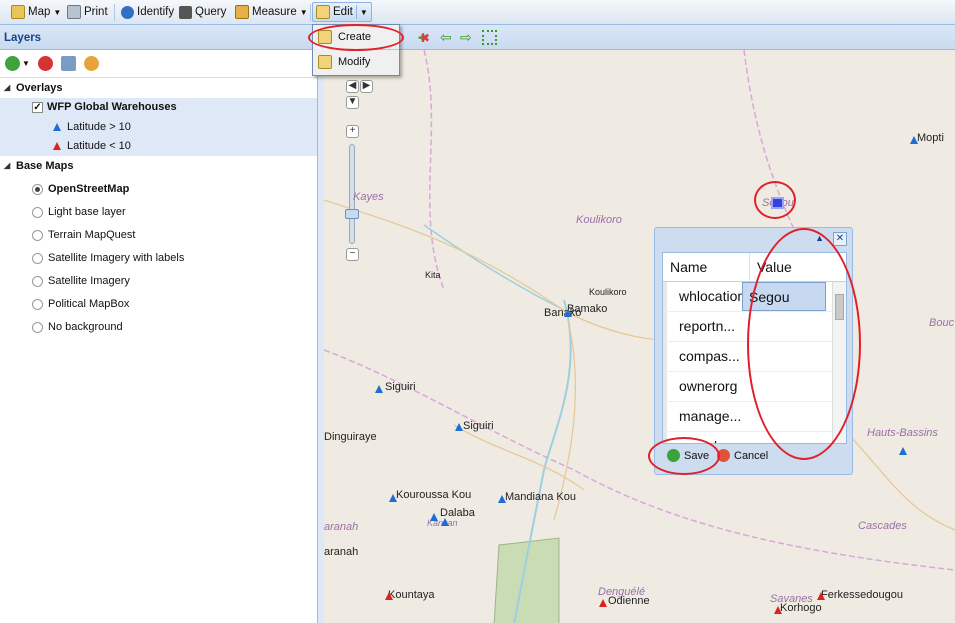 This screenshot has height=623, width=955. I want to click on warehouses-label: WFP Global Warehouses, so click(112, 107).